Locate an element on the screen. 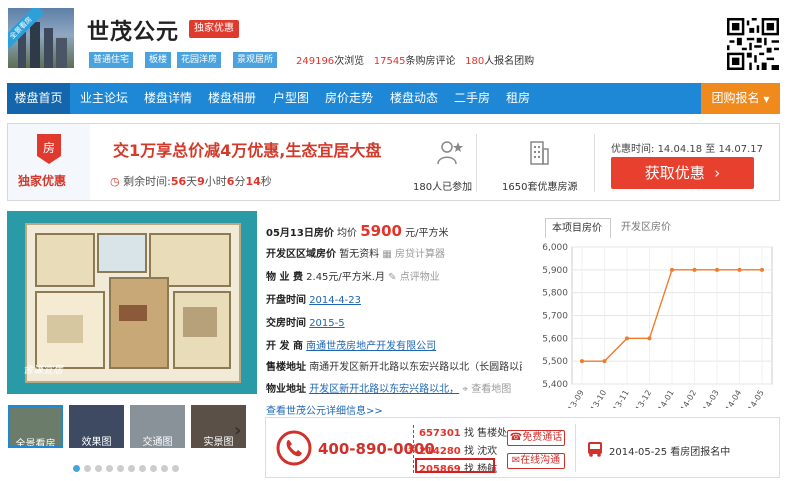 Image resolution: width=800 pixels, height=481 pixels. get-discount-label: 获取优惠 is located at coordinates (674, 173).